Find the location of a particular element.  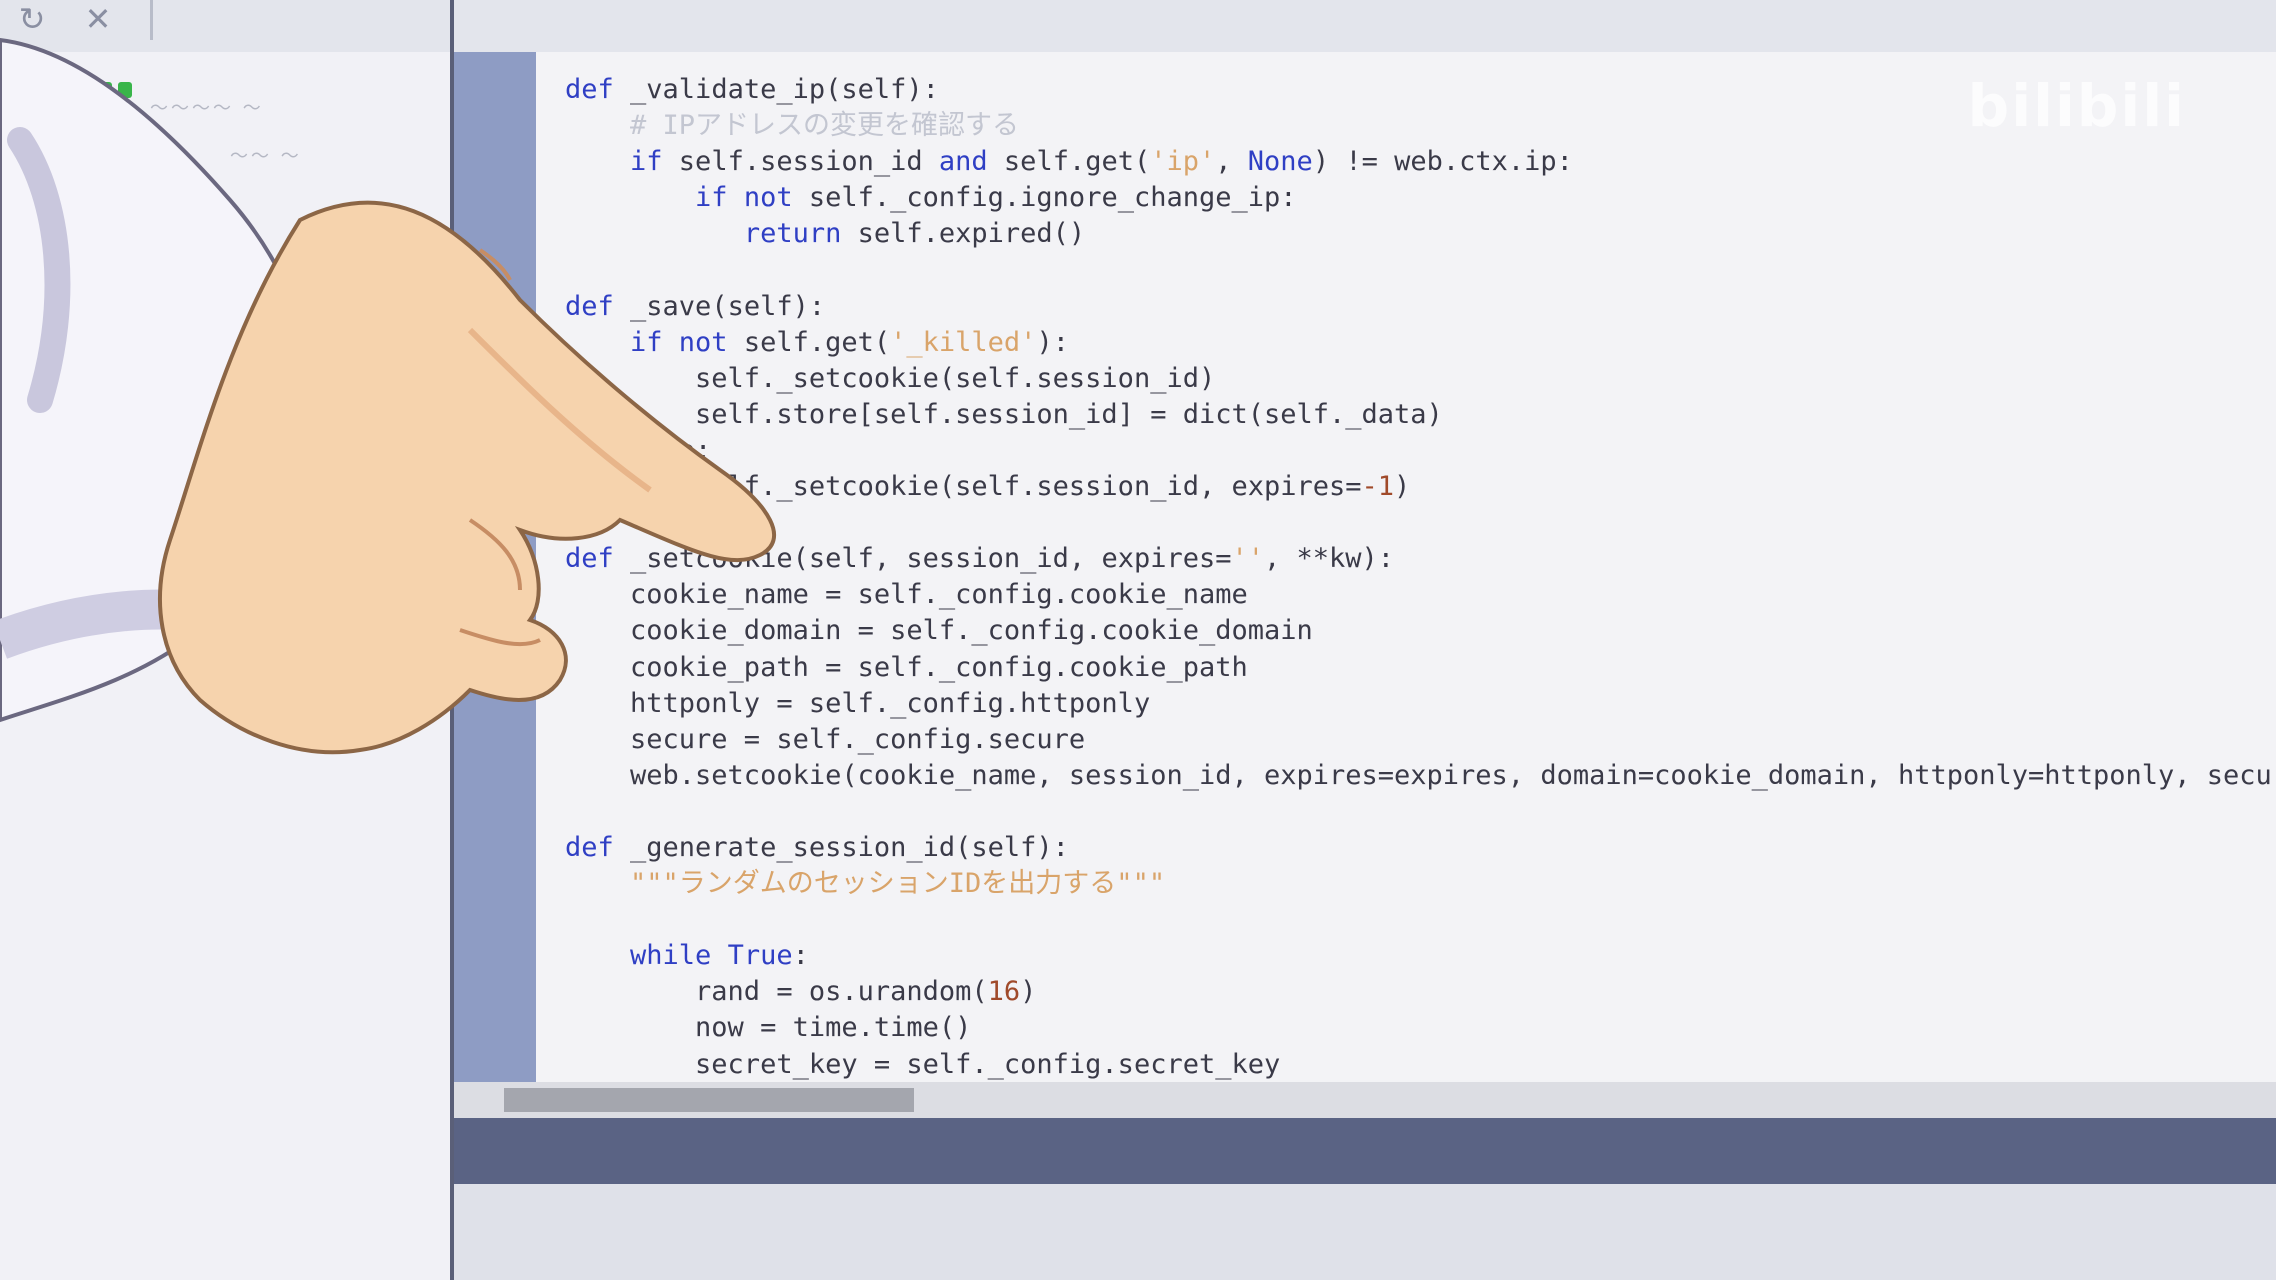

code-text: secure = self._config.secure is located at coordinates (825, 739).